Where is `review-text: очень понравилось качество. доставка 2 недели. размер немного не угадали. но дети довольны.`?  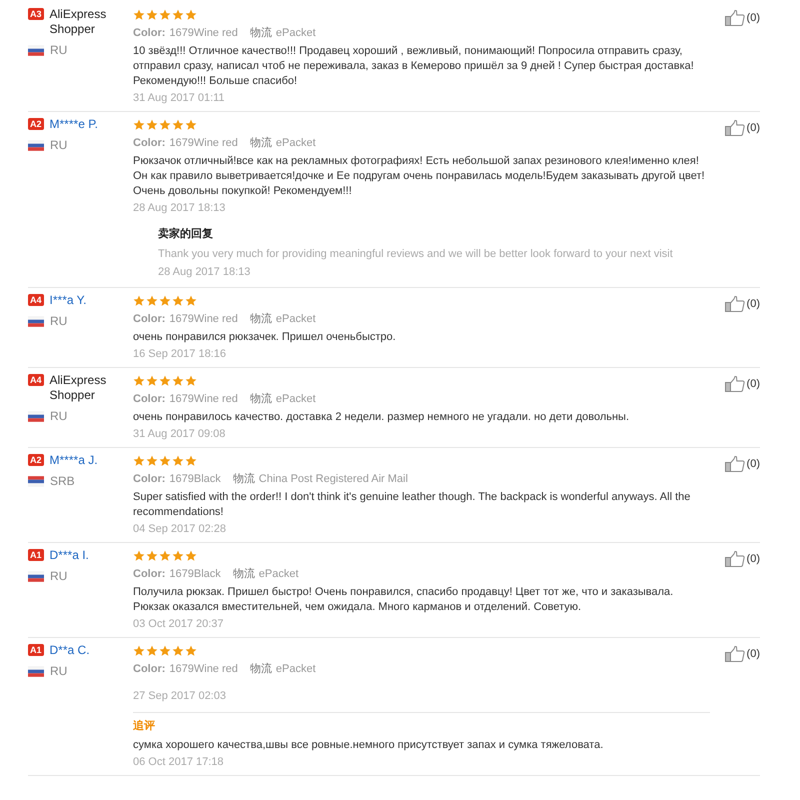 review-text: очень понравилось качество. доставка 2 недели. размер немного не угадали. но дети довольны. is located at coordinates (381, 417).